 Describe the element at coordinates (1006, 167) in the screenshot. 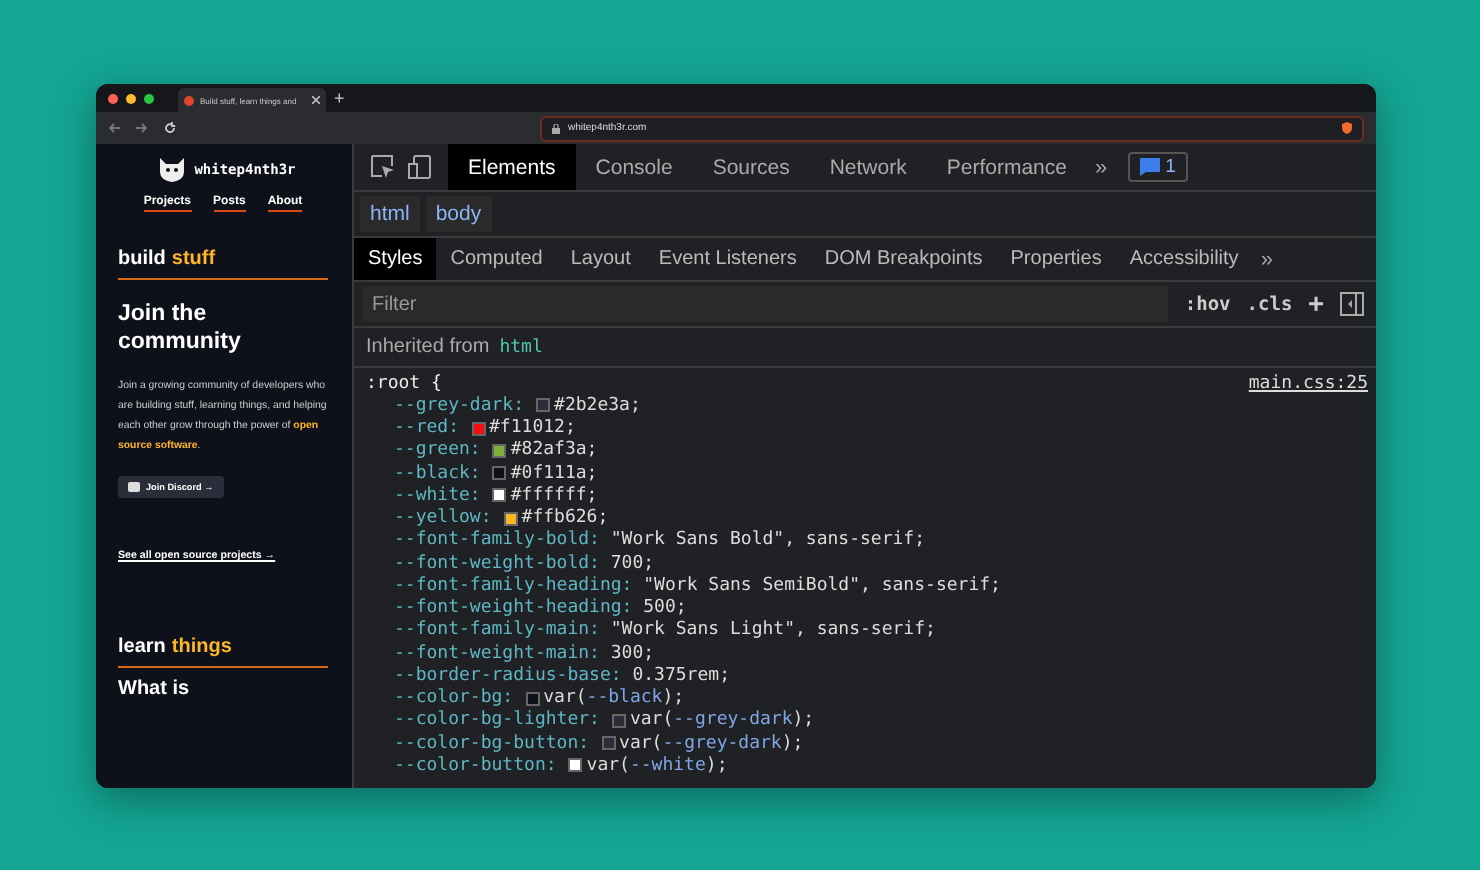

I see `devtools-tab: Performance` at that location.